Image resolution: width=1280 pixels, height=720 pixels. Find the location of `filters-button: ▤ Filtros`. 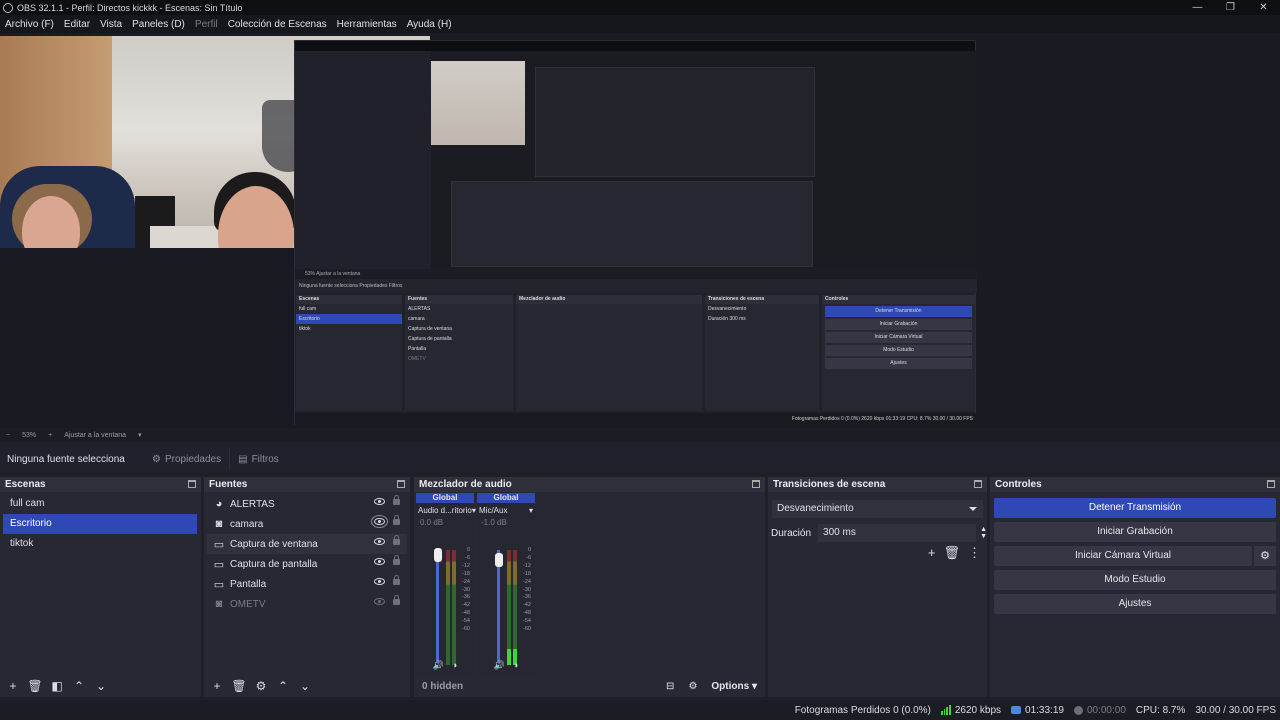

filters-button: ▤ Filtros is located at coordinates (258, 459).